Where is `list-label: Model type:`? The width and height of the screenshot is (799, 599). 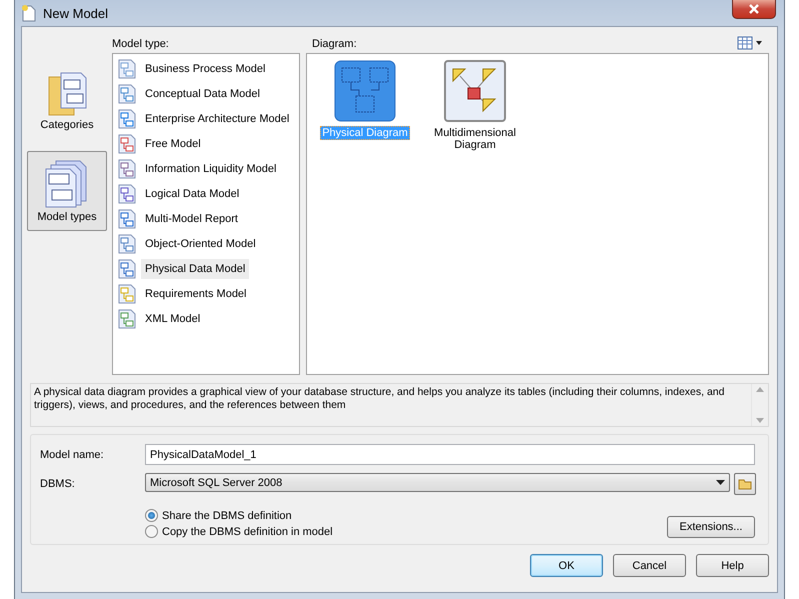
list-label: Model type: is located at coordinates (141, 45).